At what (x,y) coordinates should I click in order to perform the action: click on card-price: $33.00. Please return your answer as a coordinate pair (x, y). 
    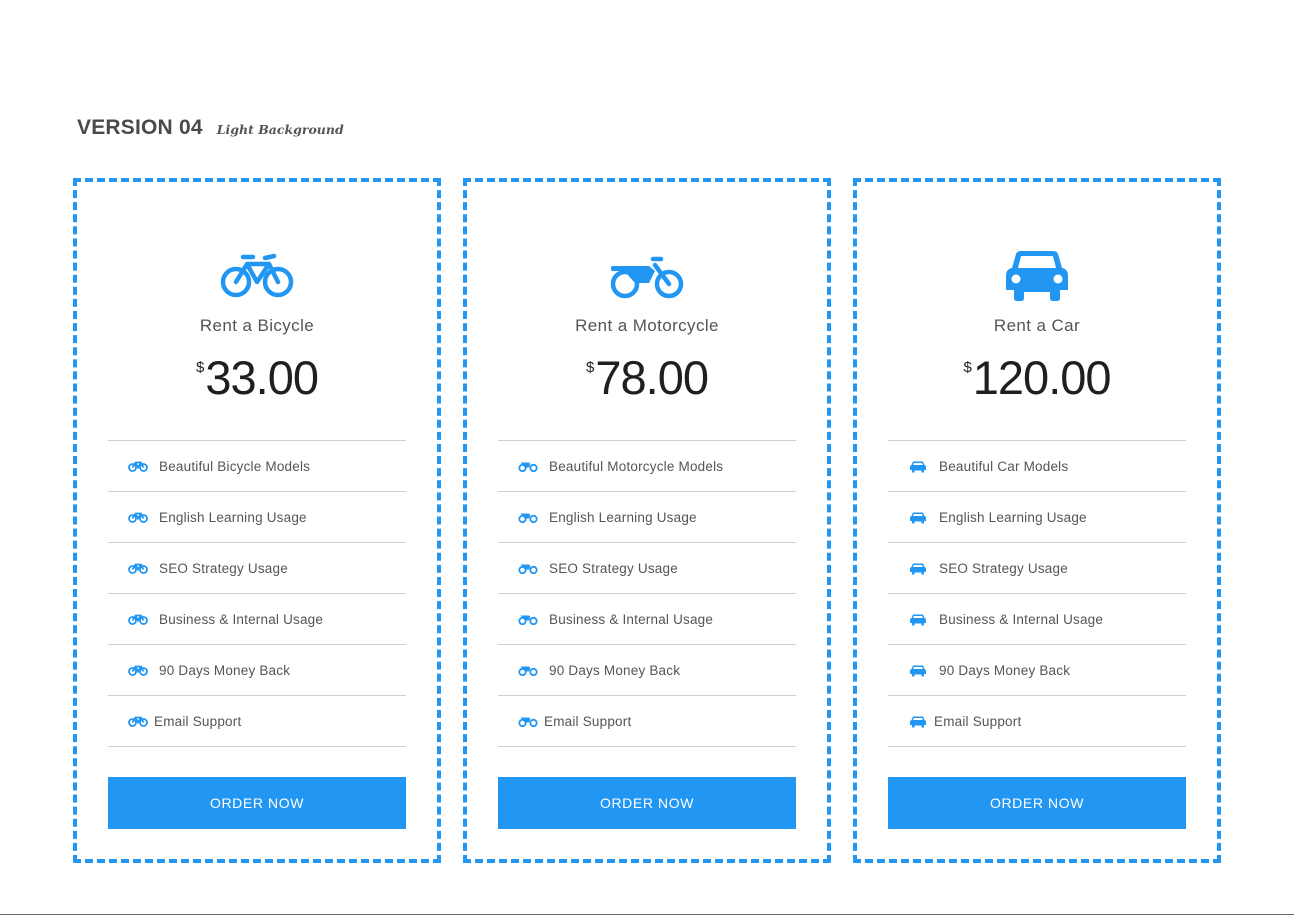
    Looking at the image, I should click on (257, 377).